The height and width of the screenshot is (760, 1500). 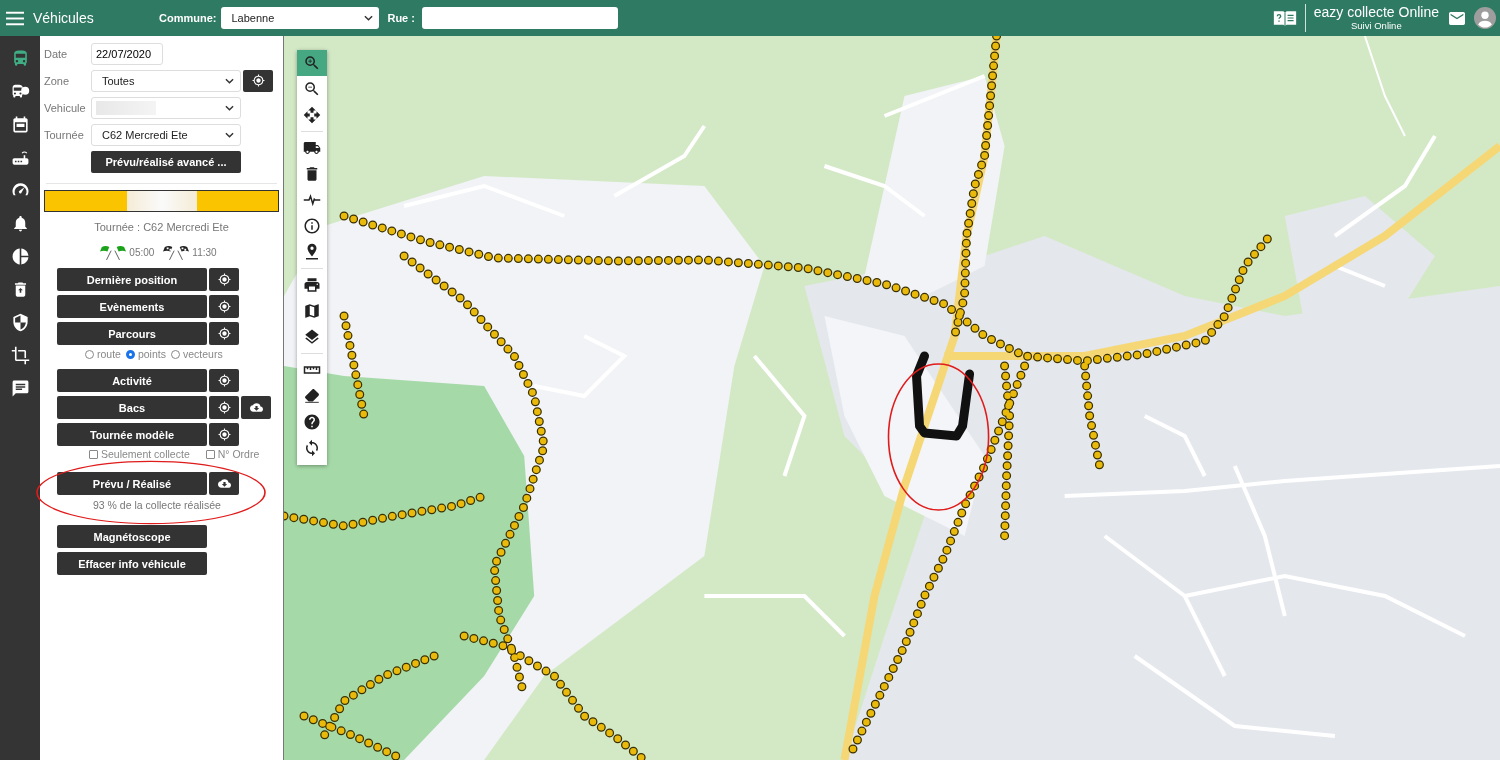 I want to click on radio-button, so click(x=130, y=354).